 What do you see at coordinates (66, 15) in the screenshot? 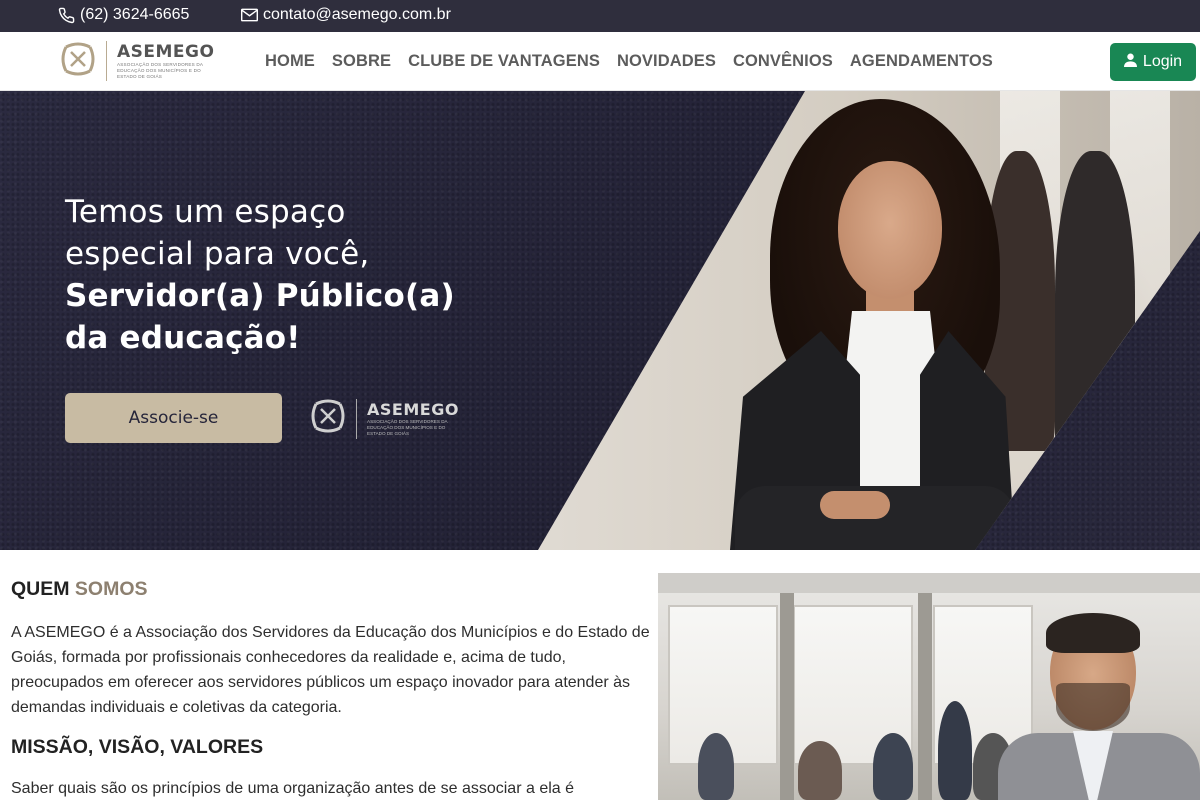
I see `phone-icon` at bounding box center [66, 15].